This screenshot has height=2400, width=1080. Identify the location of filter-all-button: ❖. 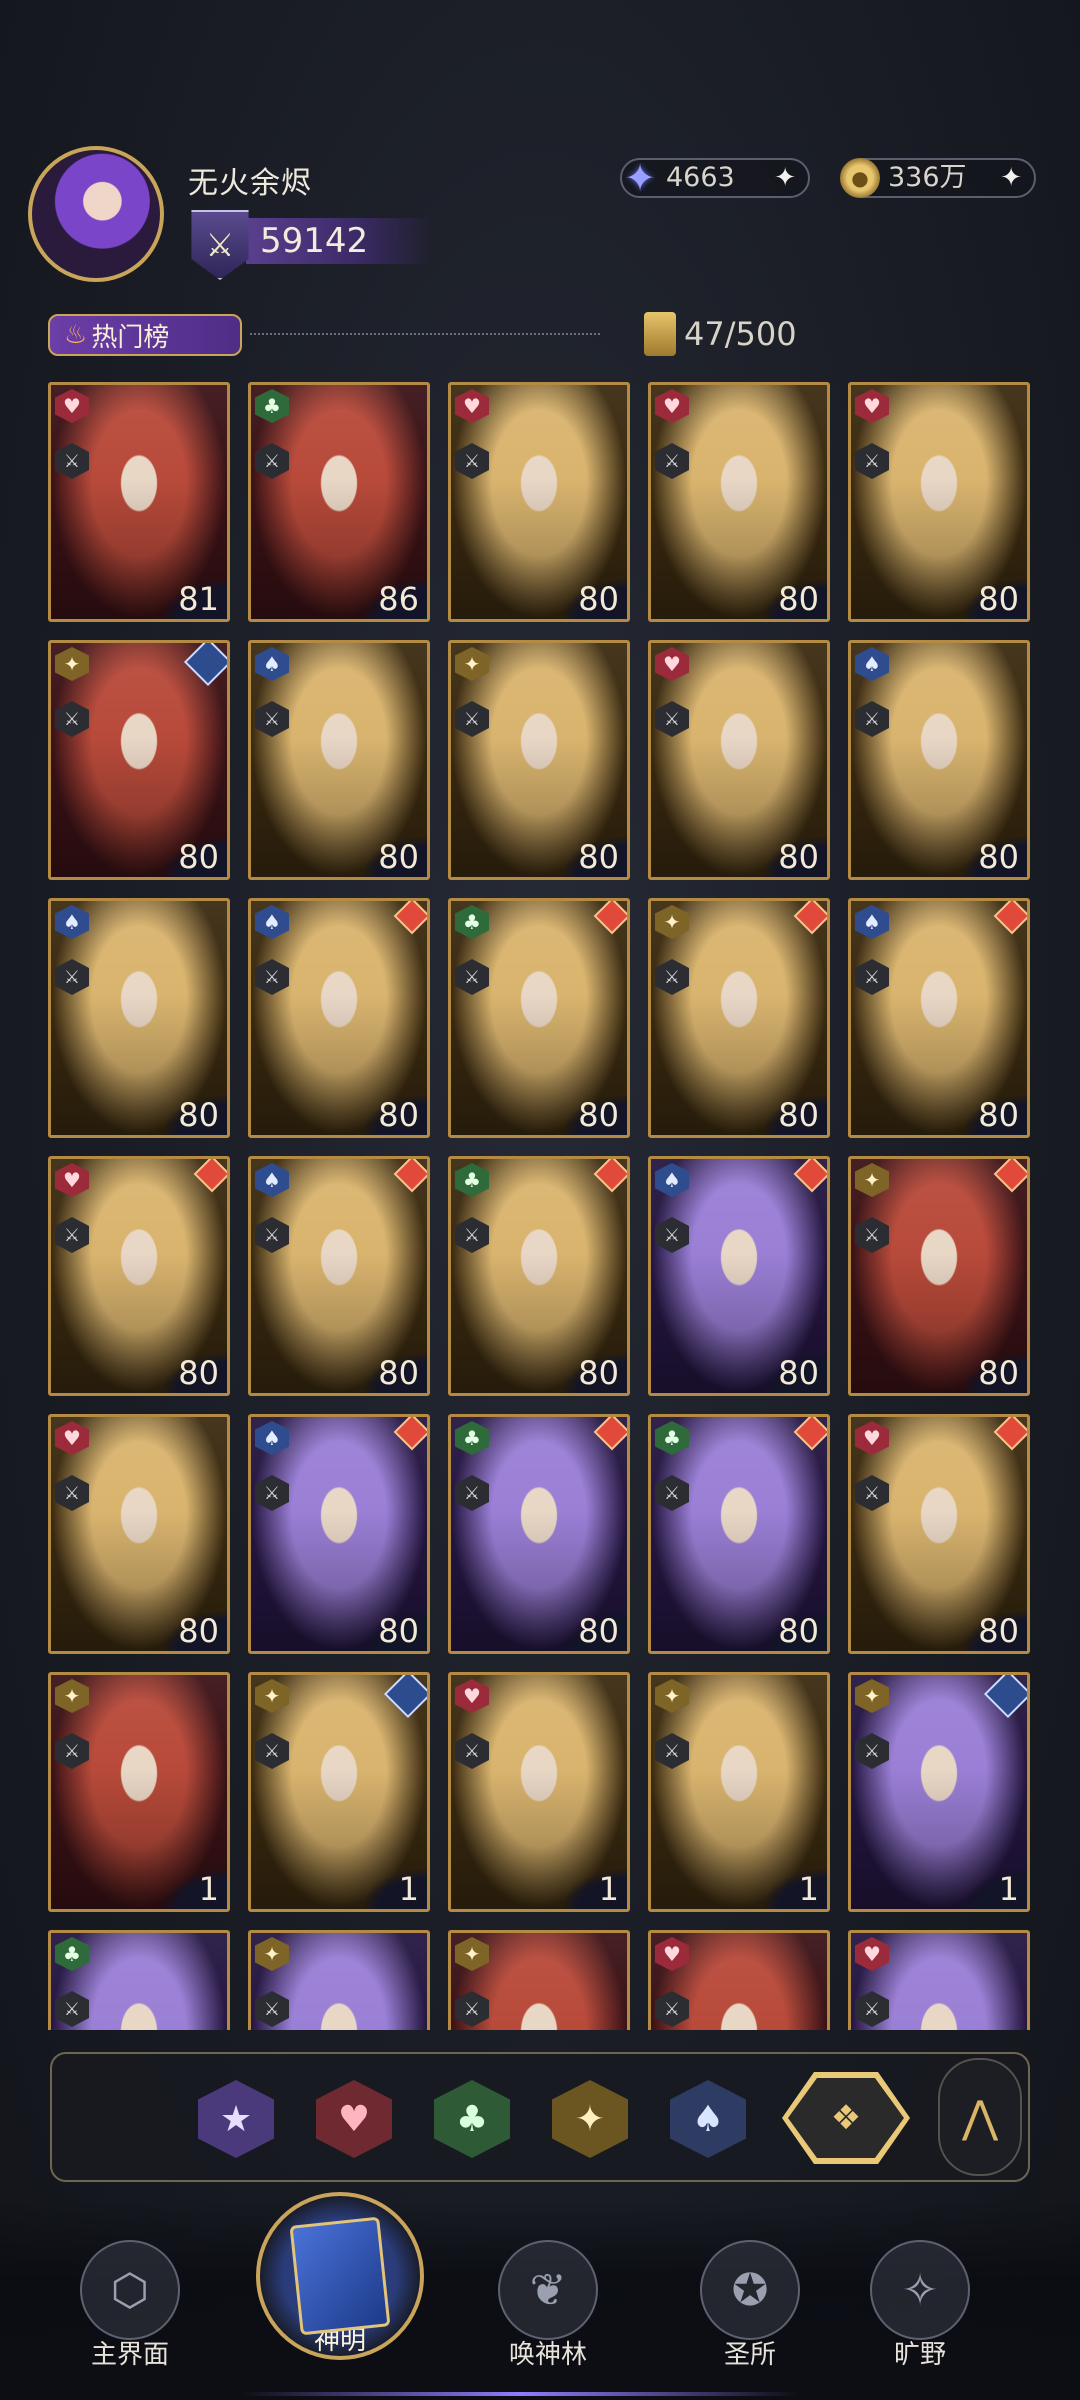
(846, 2118).